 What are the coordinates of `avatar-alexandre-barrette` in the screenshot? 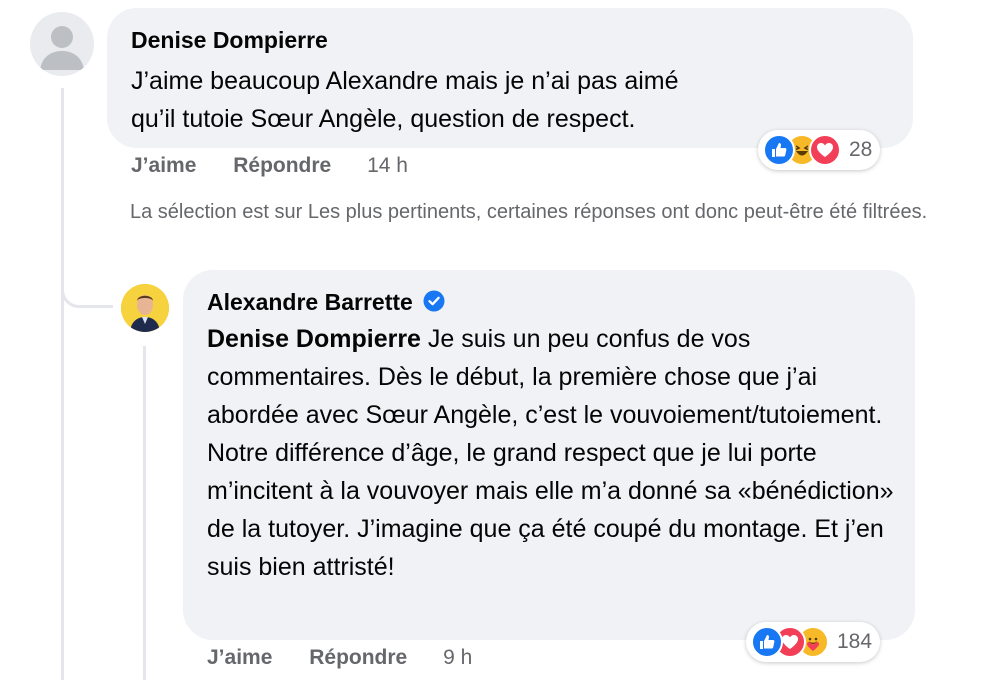 It's located at (145, 308).